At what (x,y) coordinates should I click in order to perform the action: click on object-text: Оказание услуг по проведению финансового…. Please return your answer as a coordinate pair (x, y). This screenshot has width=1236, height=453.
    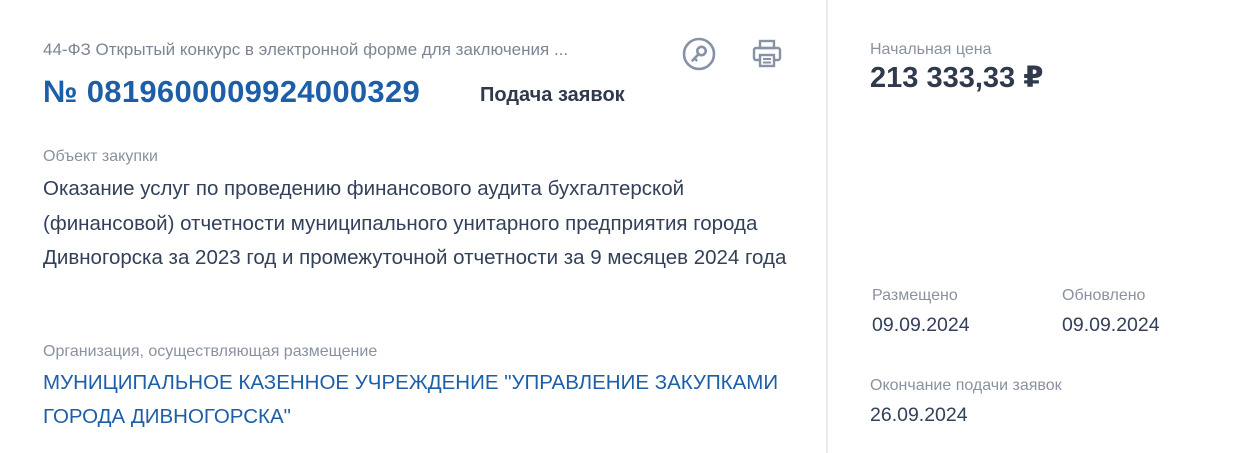
    Looking at the image, I should click on (415, 223).